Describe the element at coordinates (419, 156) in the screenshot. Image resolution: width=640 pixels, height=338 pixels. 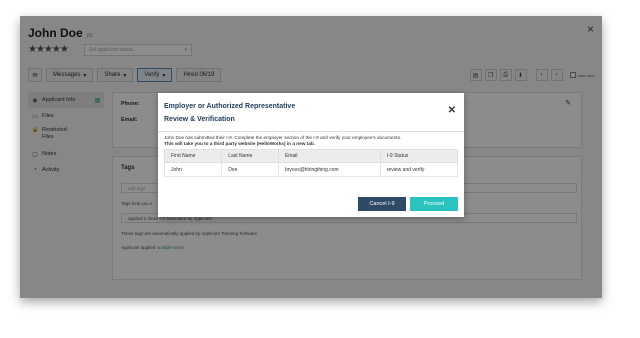
I see `column-header-i9-status: I-9 Status` at that location.